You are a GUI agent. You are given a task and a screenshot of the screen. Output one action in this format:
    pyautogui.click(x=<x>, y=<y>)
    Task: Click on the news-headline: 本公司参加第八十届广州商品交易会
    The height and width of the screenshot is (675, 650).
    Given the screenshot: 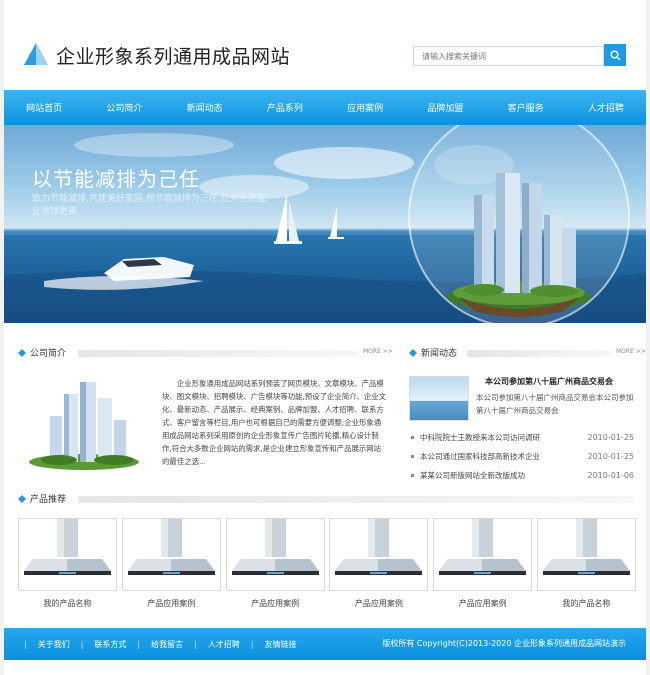 What is the action you would take?
    pyautogui.click(x=549, y=381)
    